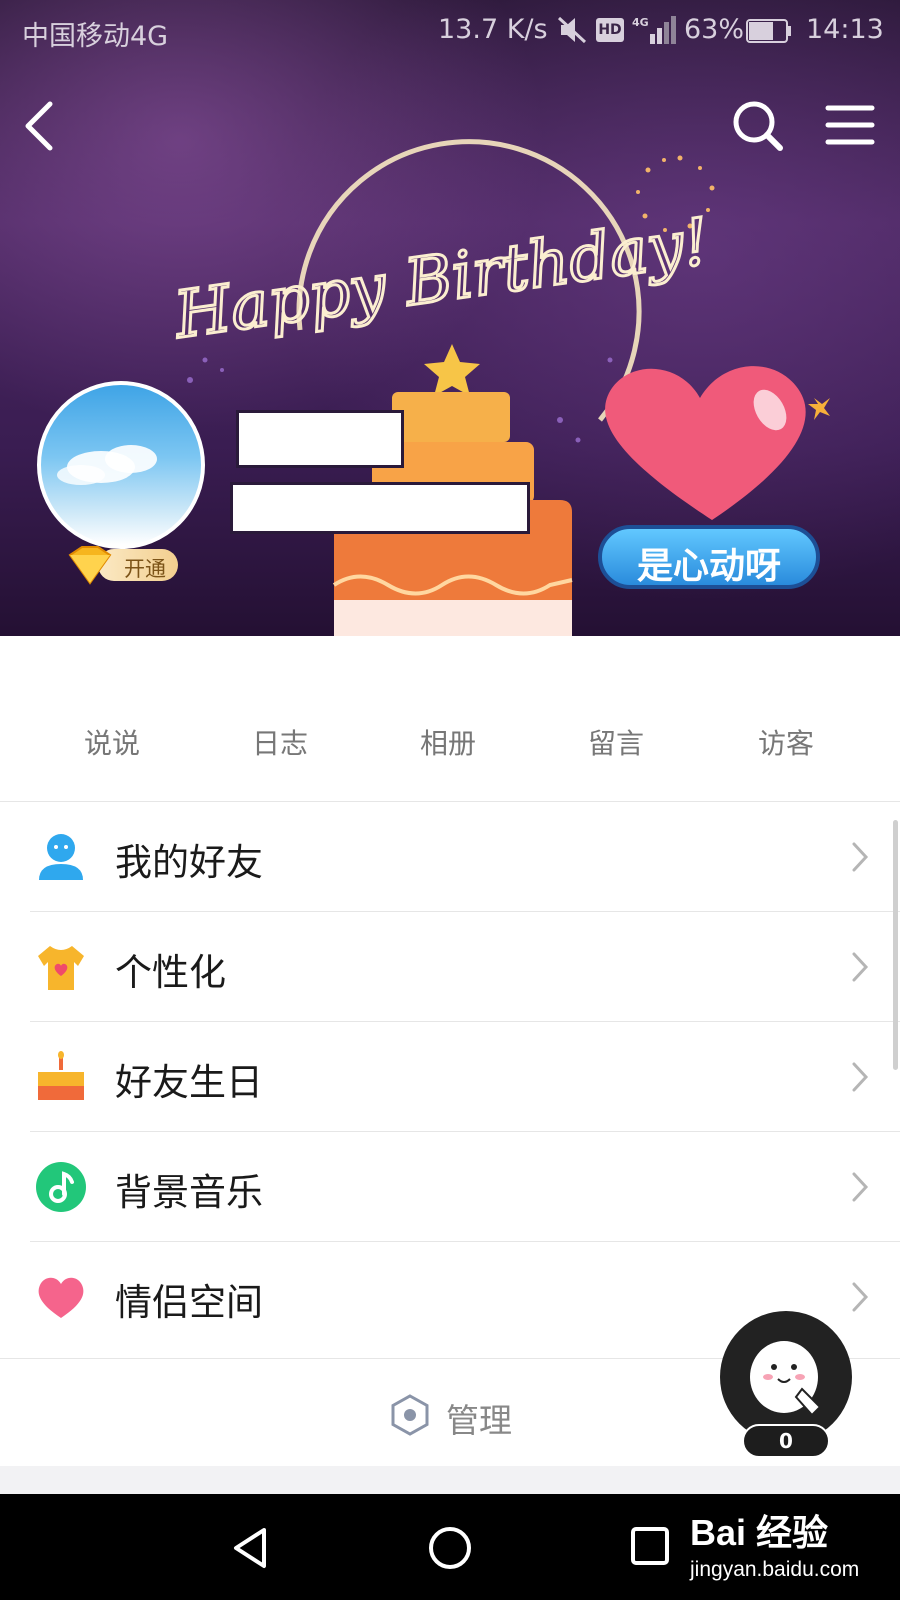  I want to click on menu-icon, so click(850, 125).